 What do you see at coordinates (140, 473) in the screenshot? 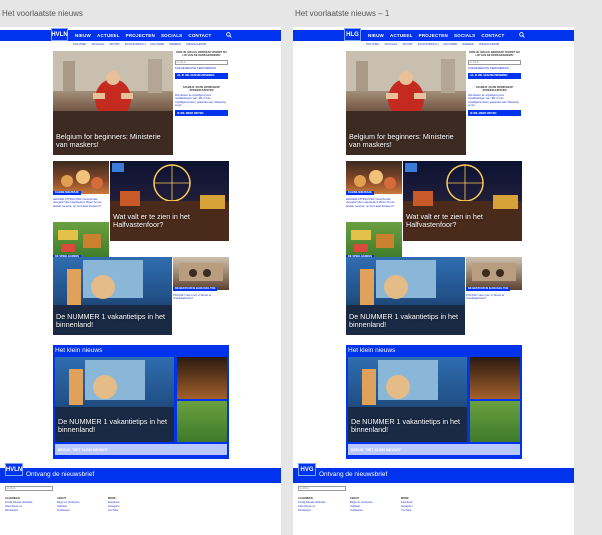
I see `footer-bar: HVLN Ontvang de nieuwsbrief` at bounding box center [140, 473].